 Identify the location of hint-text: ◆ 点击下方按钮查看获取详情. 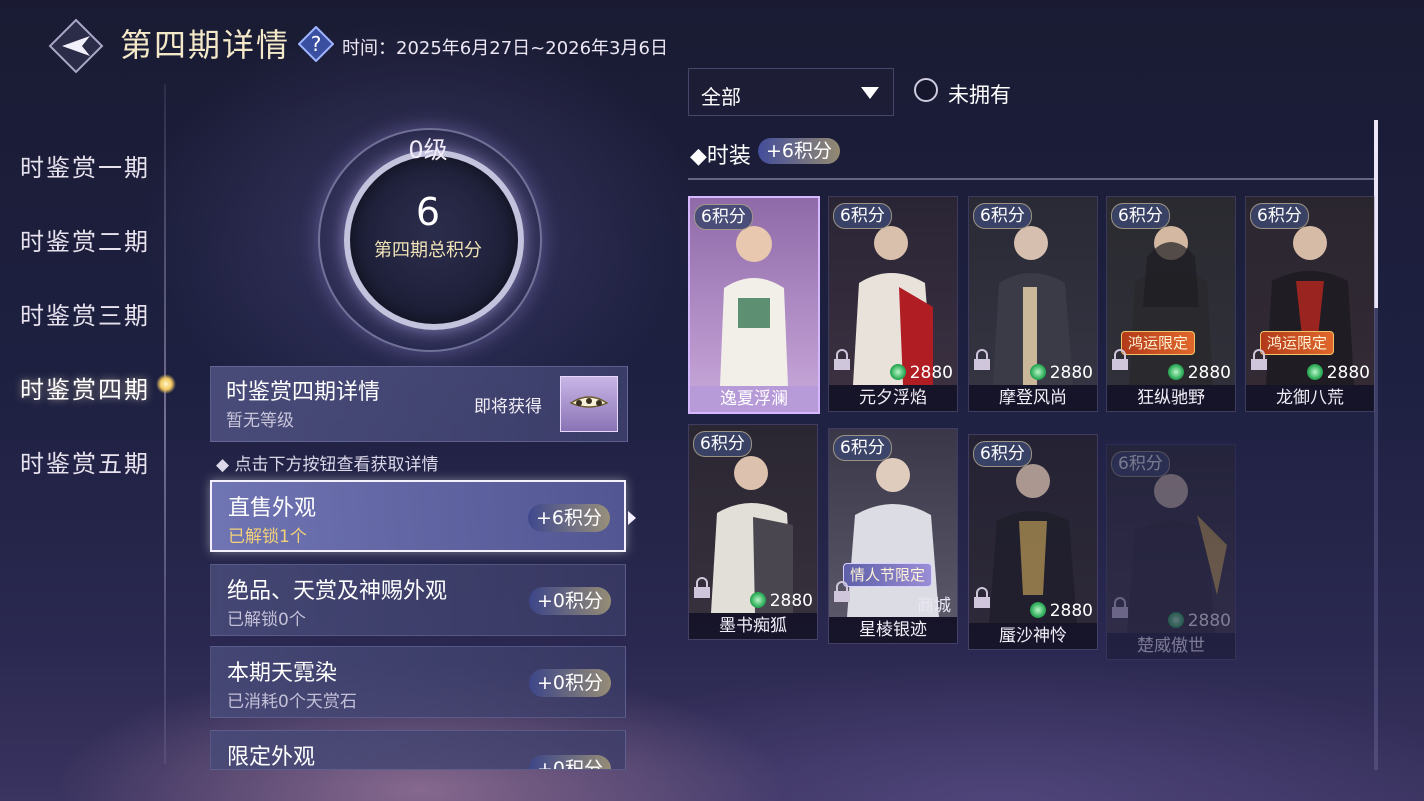
(327, 465).